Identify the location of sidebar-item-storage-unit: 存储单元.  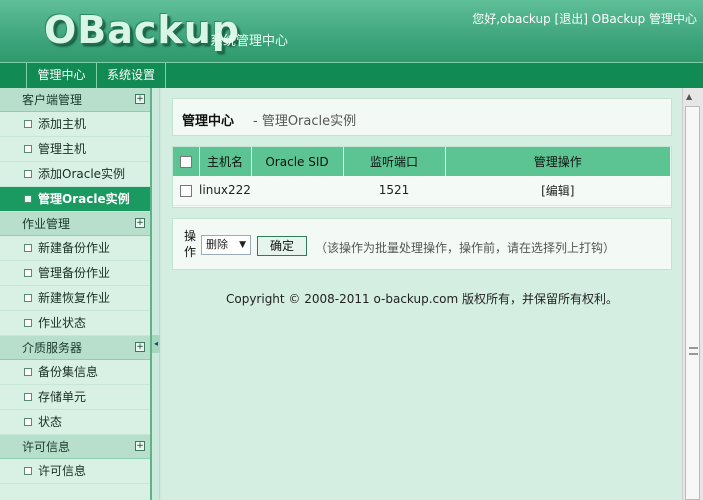
(75, 397).